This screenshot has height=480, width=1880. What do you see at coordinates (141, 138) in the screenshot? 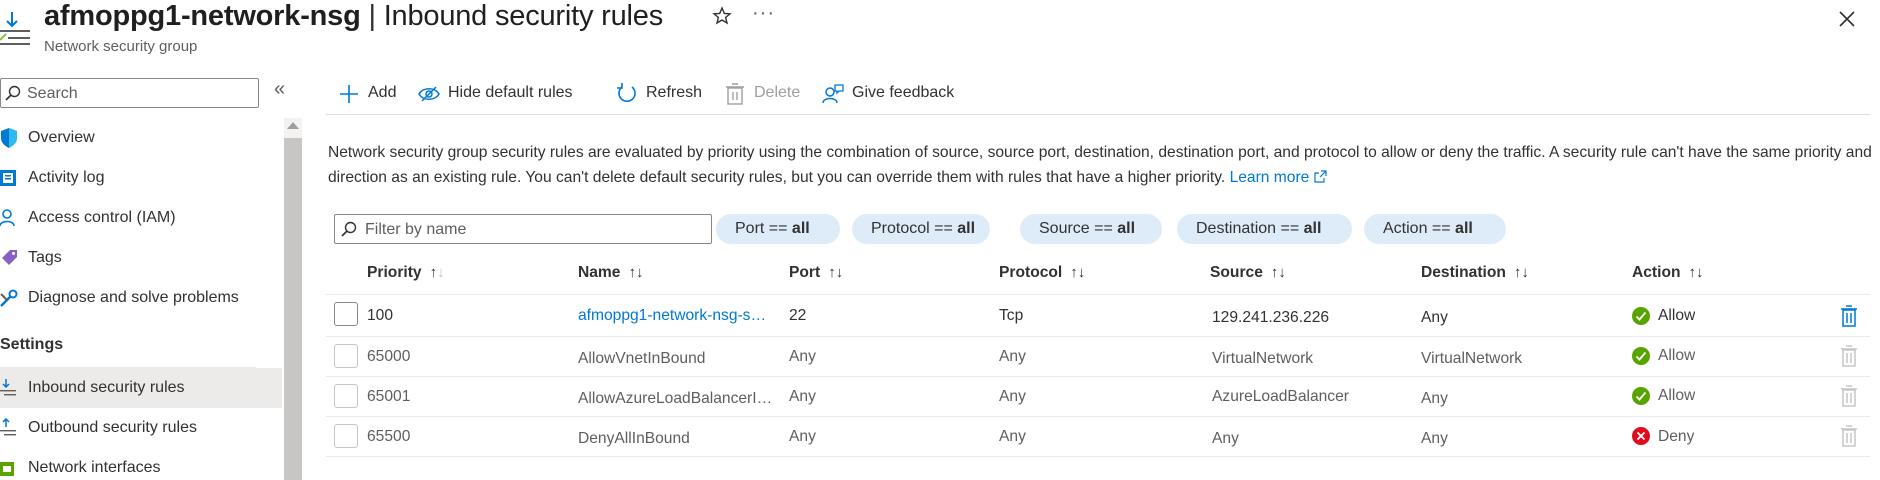
I see `sidebar-item-overview: Overview` at bounding box center [141, 138].